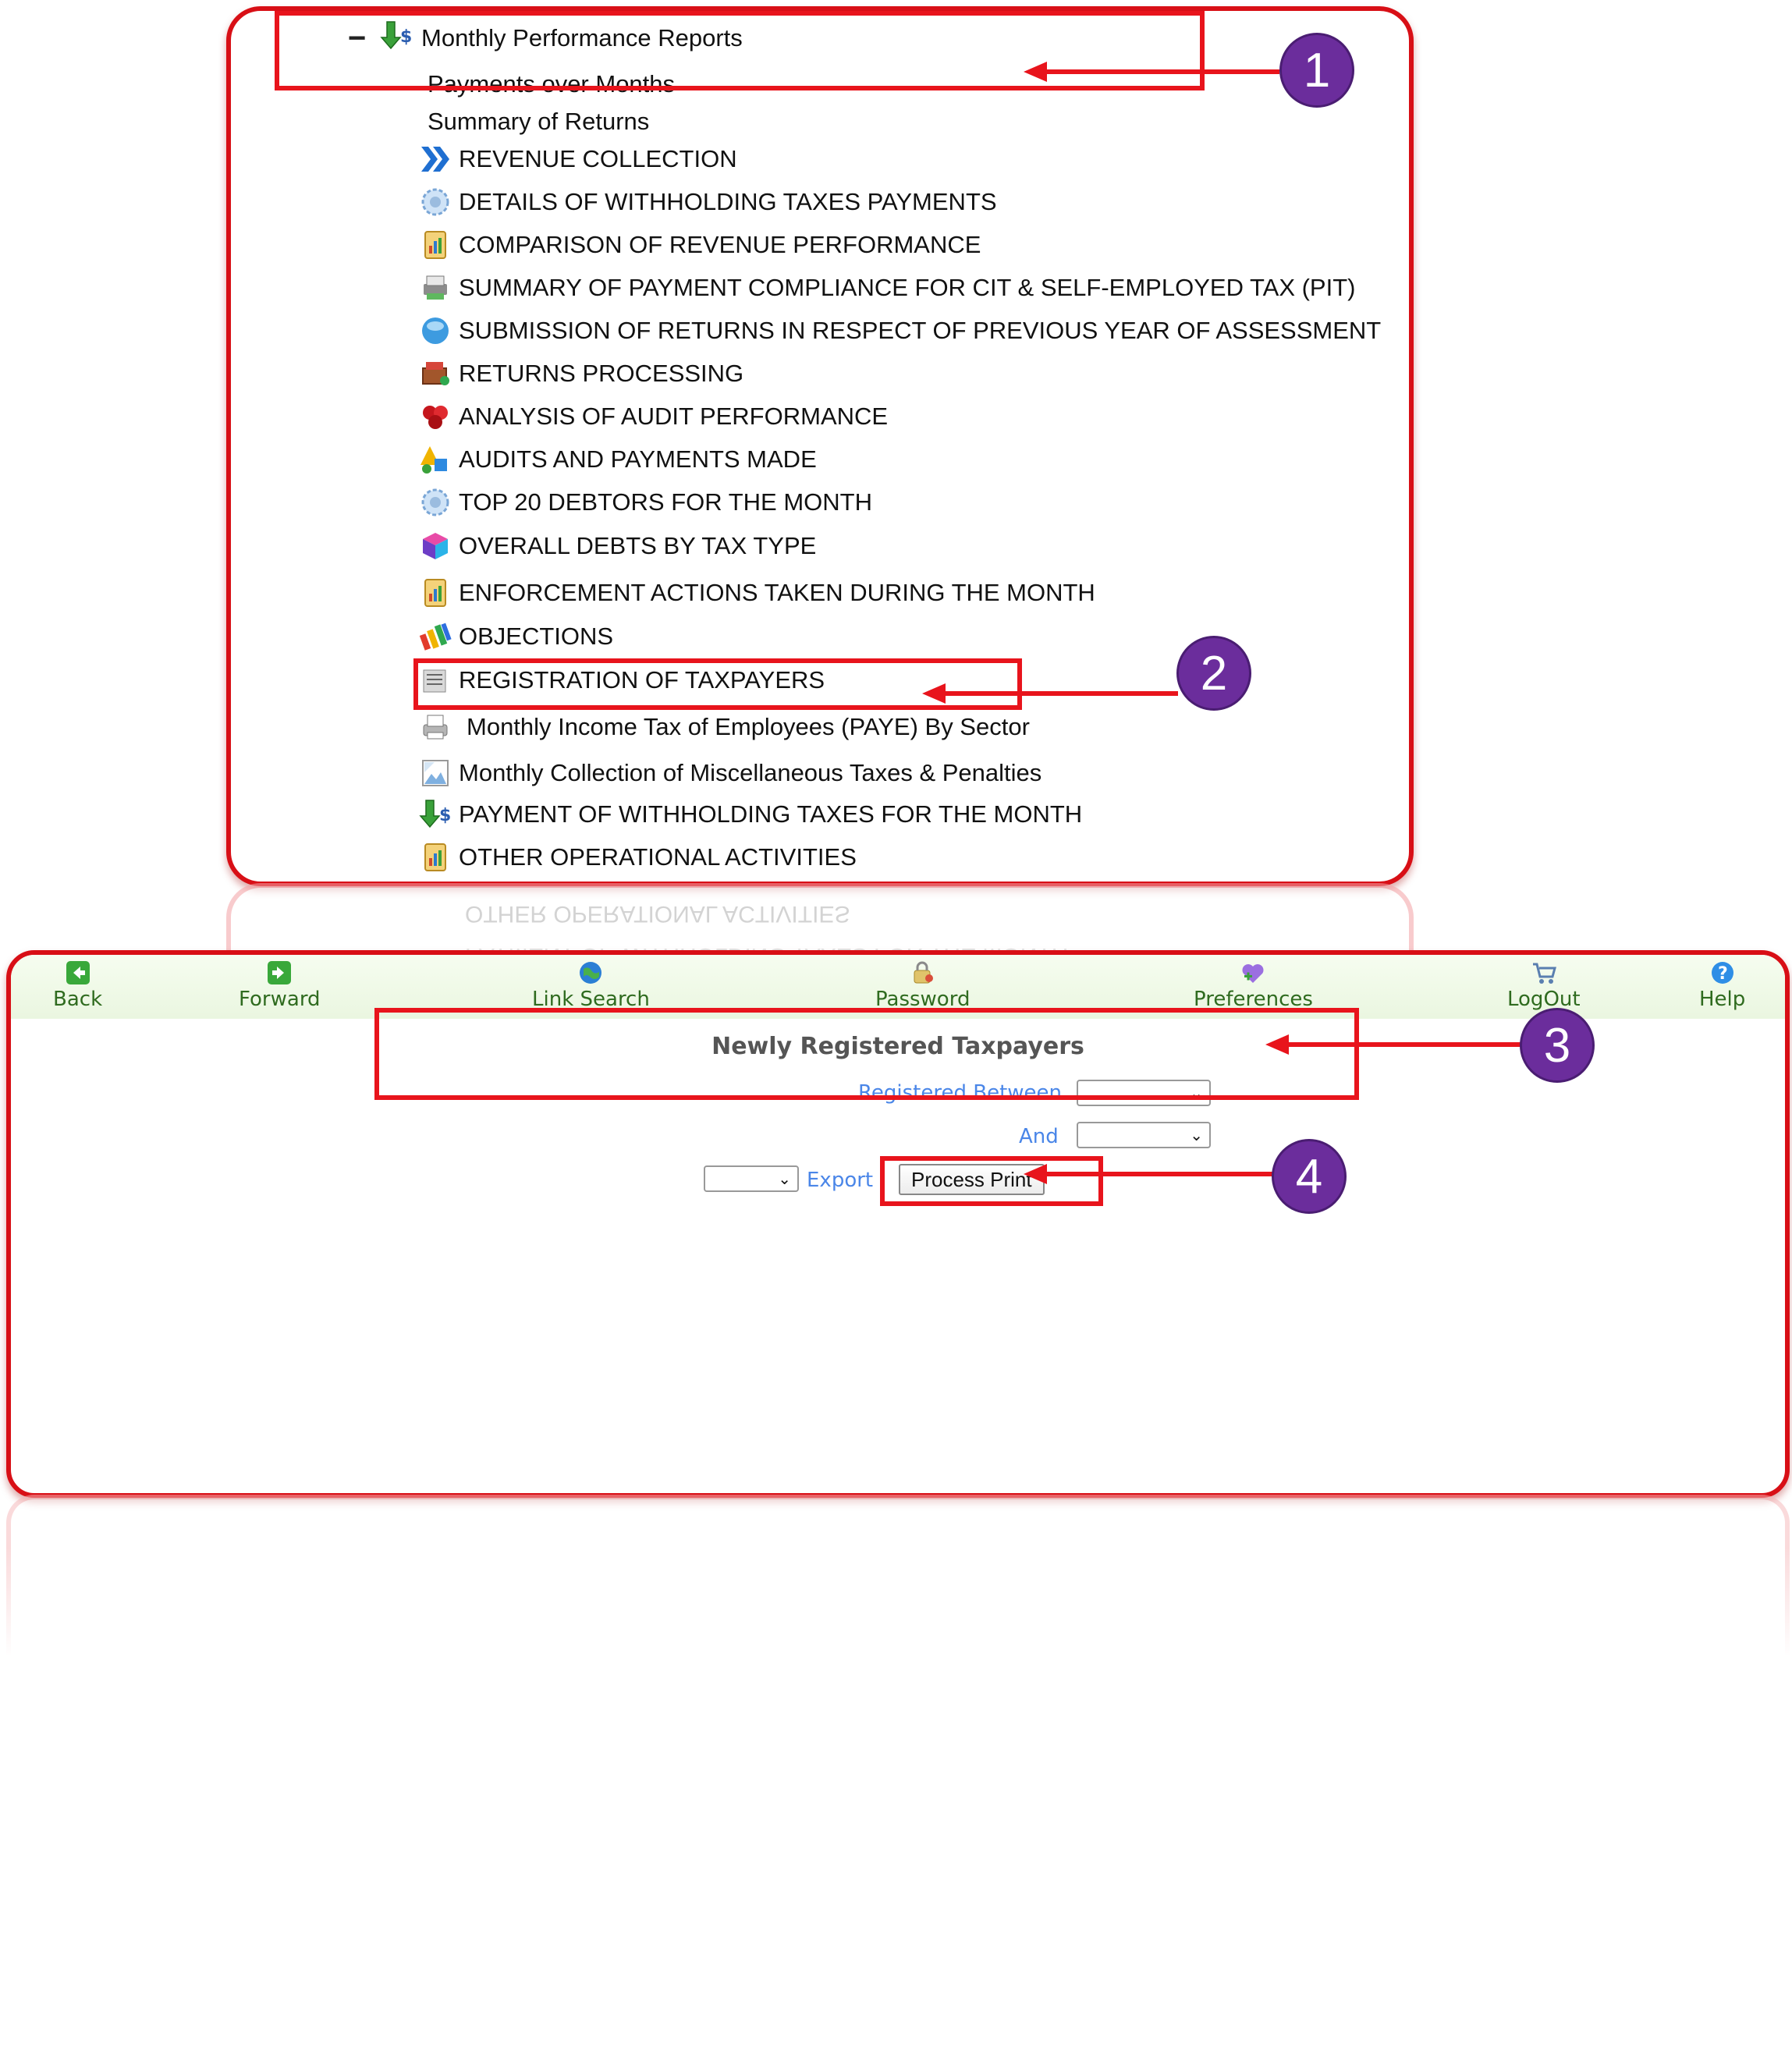 The image size is (1792, 2054). I want to click on globe-icon, so click(591, 973).